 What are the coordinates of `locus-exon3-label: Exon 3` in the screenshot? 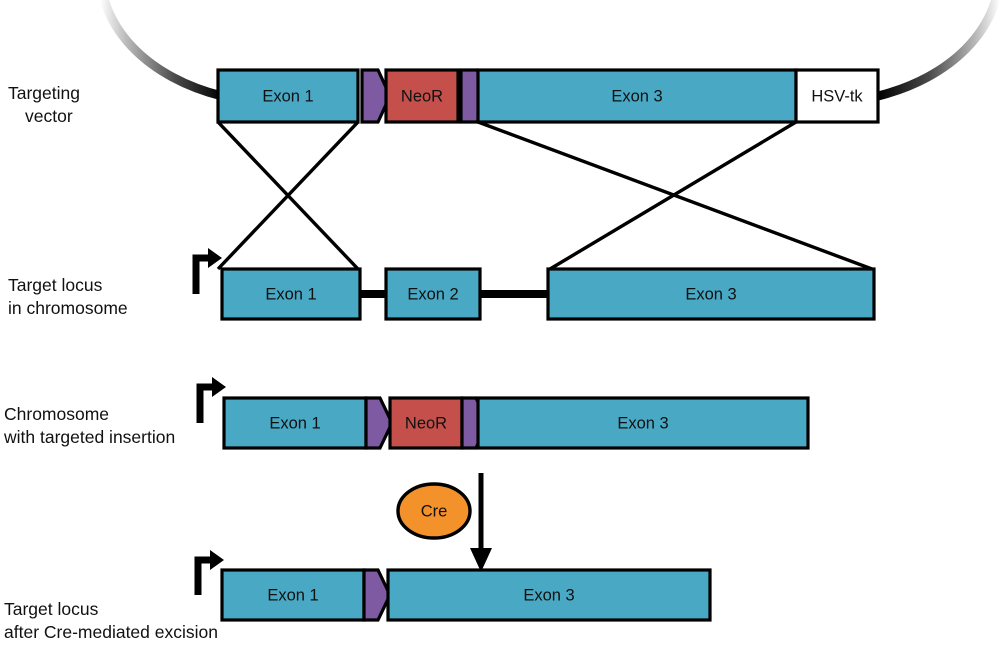 It's located at (710, 294).